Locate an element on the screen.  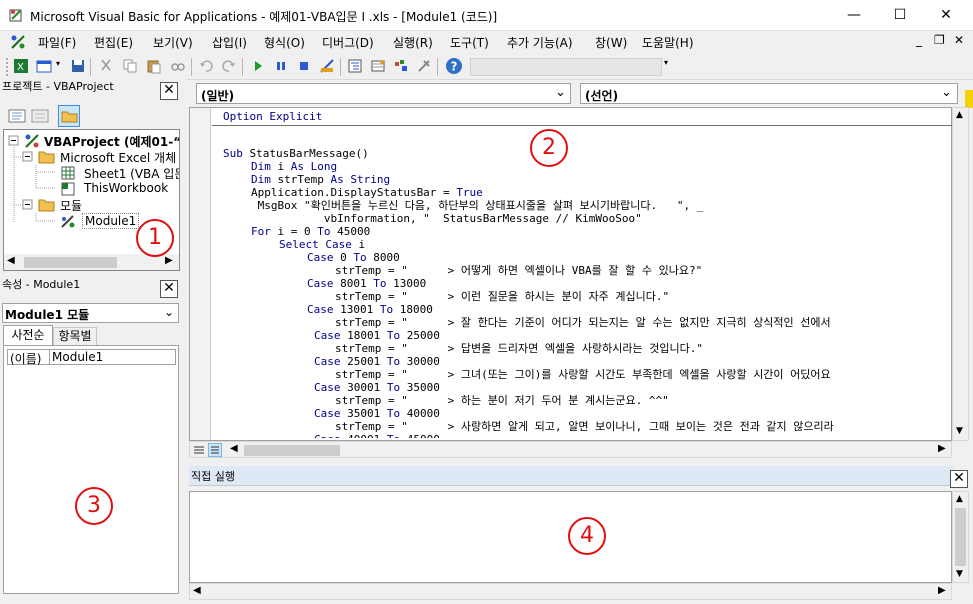
code-hscrollbar: ◀ ▶ is located at coordinates (570, 449).